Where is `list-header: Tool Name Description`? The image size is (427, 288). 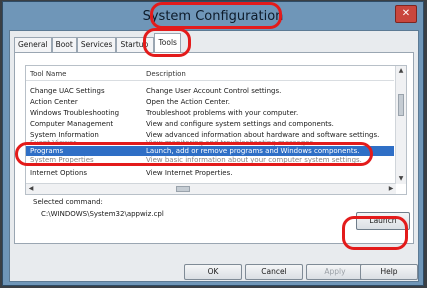 list-header: Tool Name Description is located at coordinates (210, 73).